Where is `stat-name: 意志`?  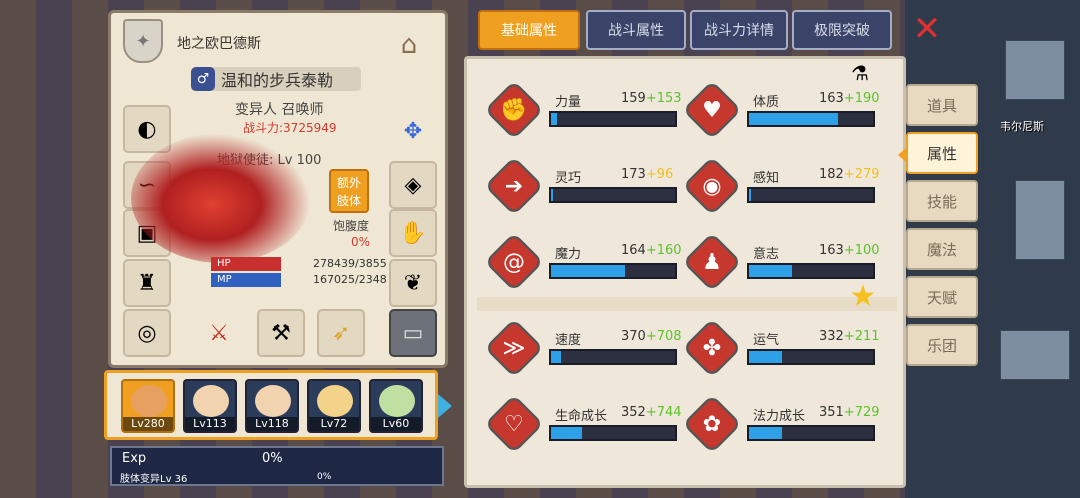
stat-name: 意志 is located at coordinates (766, 254).